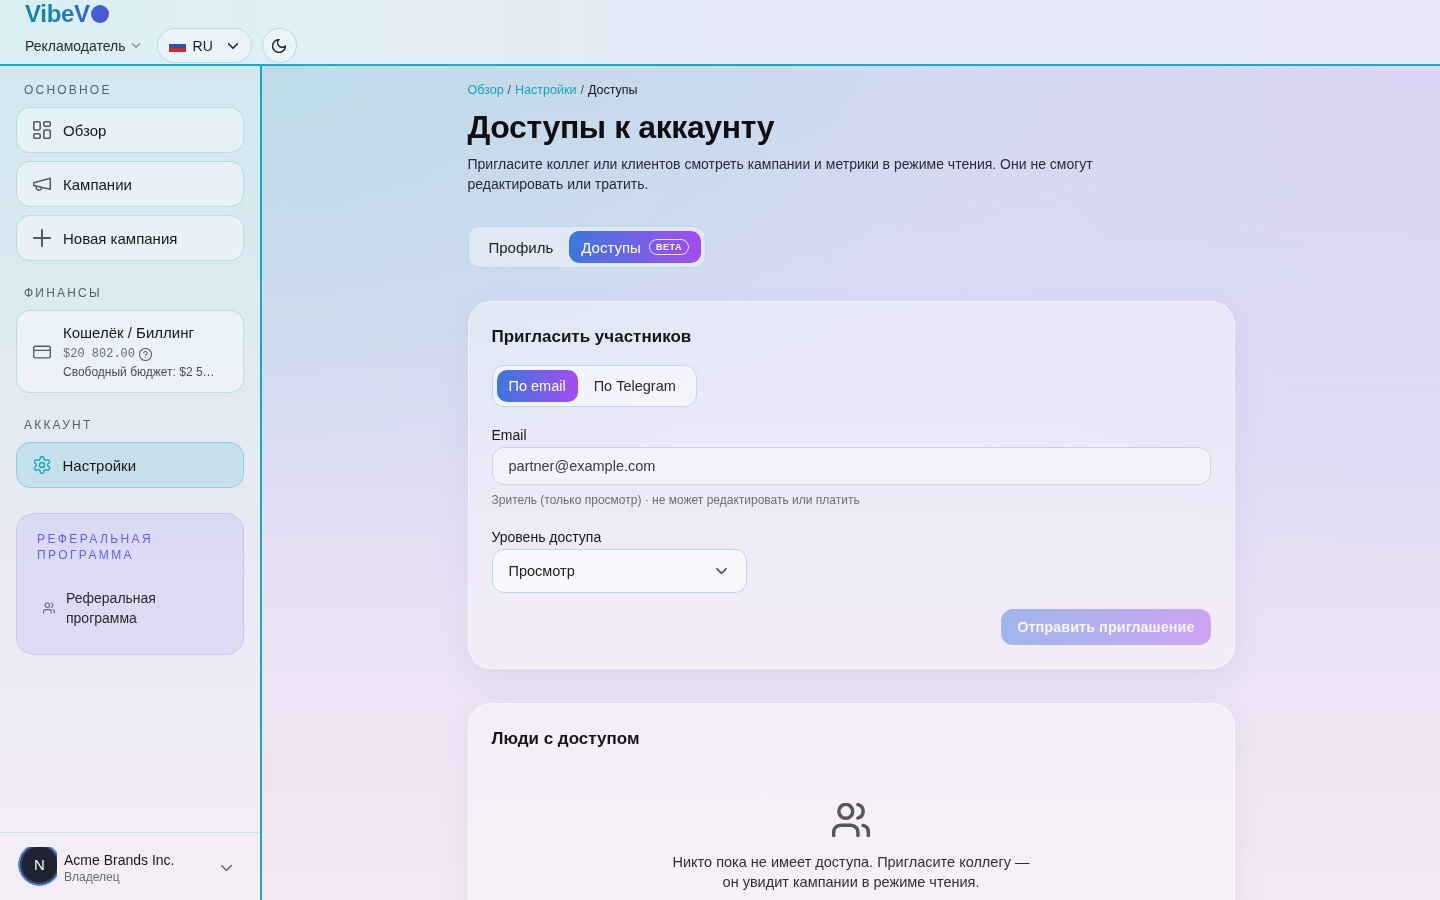 The image size is (1440, 900). I want to click on field-label: Email, so click(509, 435).